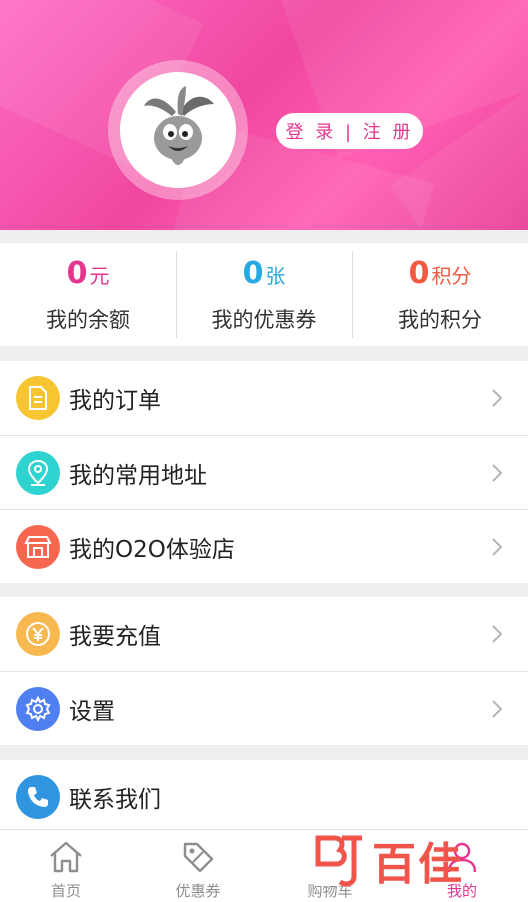  I want to click on coupon-tag-icon, so click(198, 857).